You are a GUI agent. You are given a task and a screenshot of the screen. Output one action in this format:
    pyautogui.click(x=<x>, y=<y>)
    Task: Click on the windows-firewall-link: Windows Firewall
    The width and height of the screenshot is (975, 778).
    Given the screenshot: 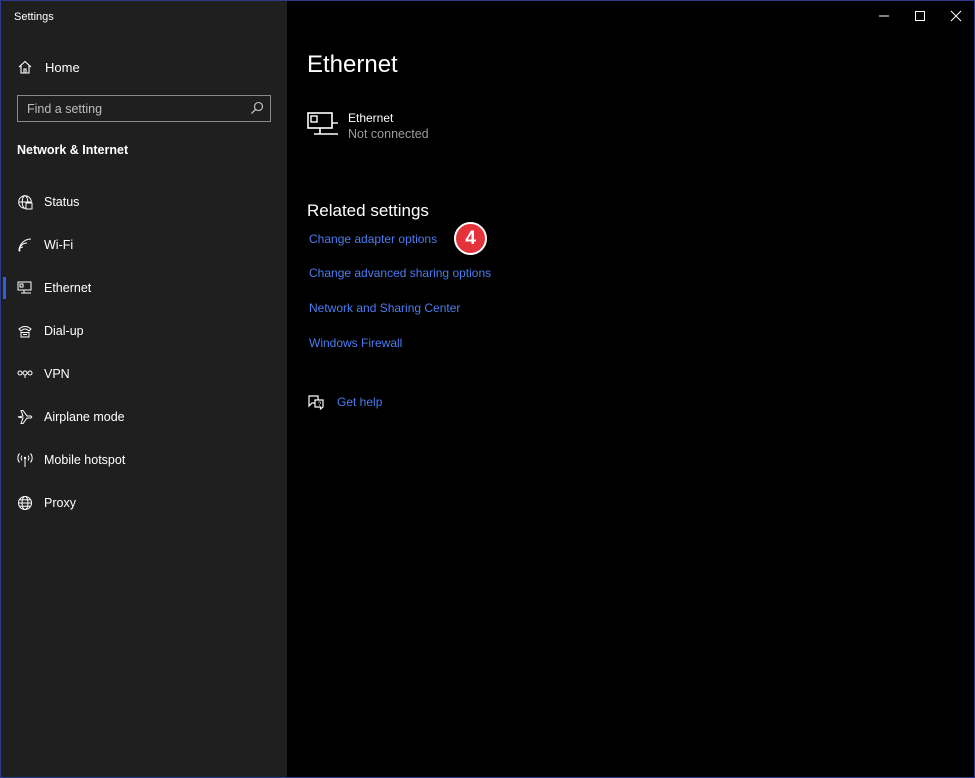 What is the action you would take?
    pyautogui.click(x=355, y=343)
    